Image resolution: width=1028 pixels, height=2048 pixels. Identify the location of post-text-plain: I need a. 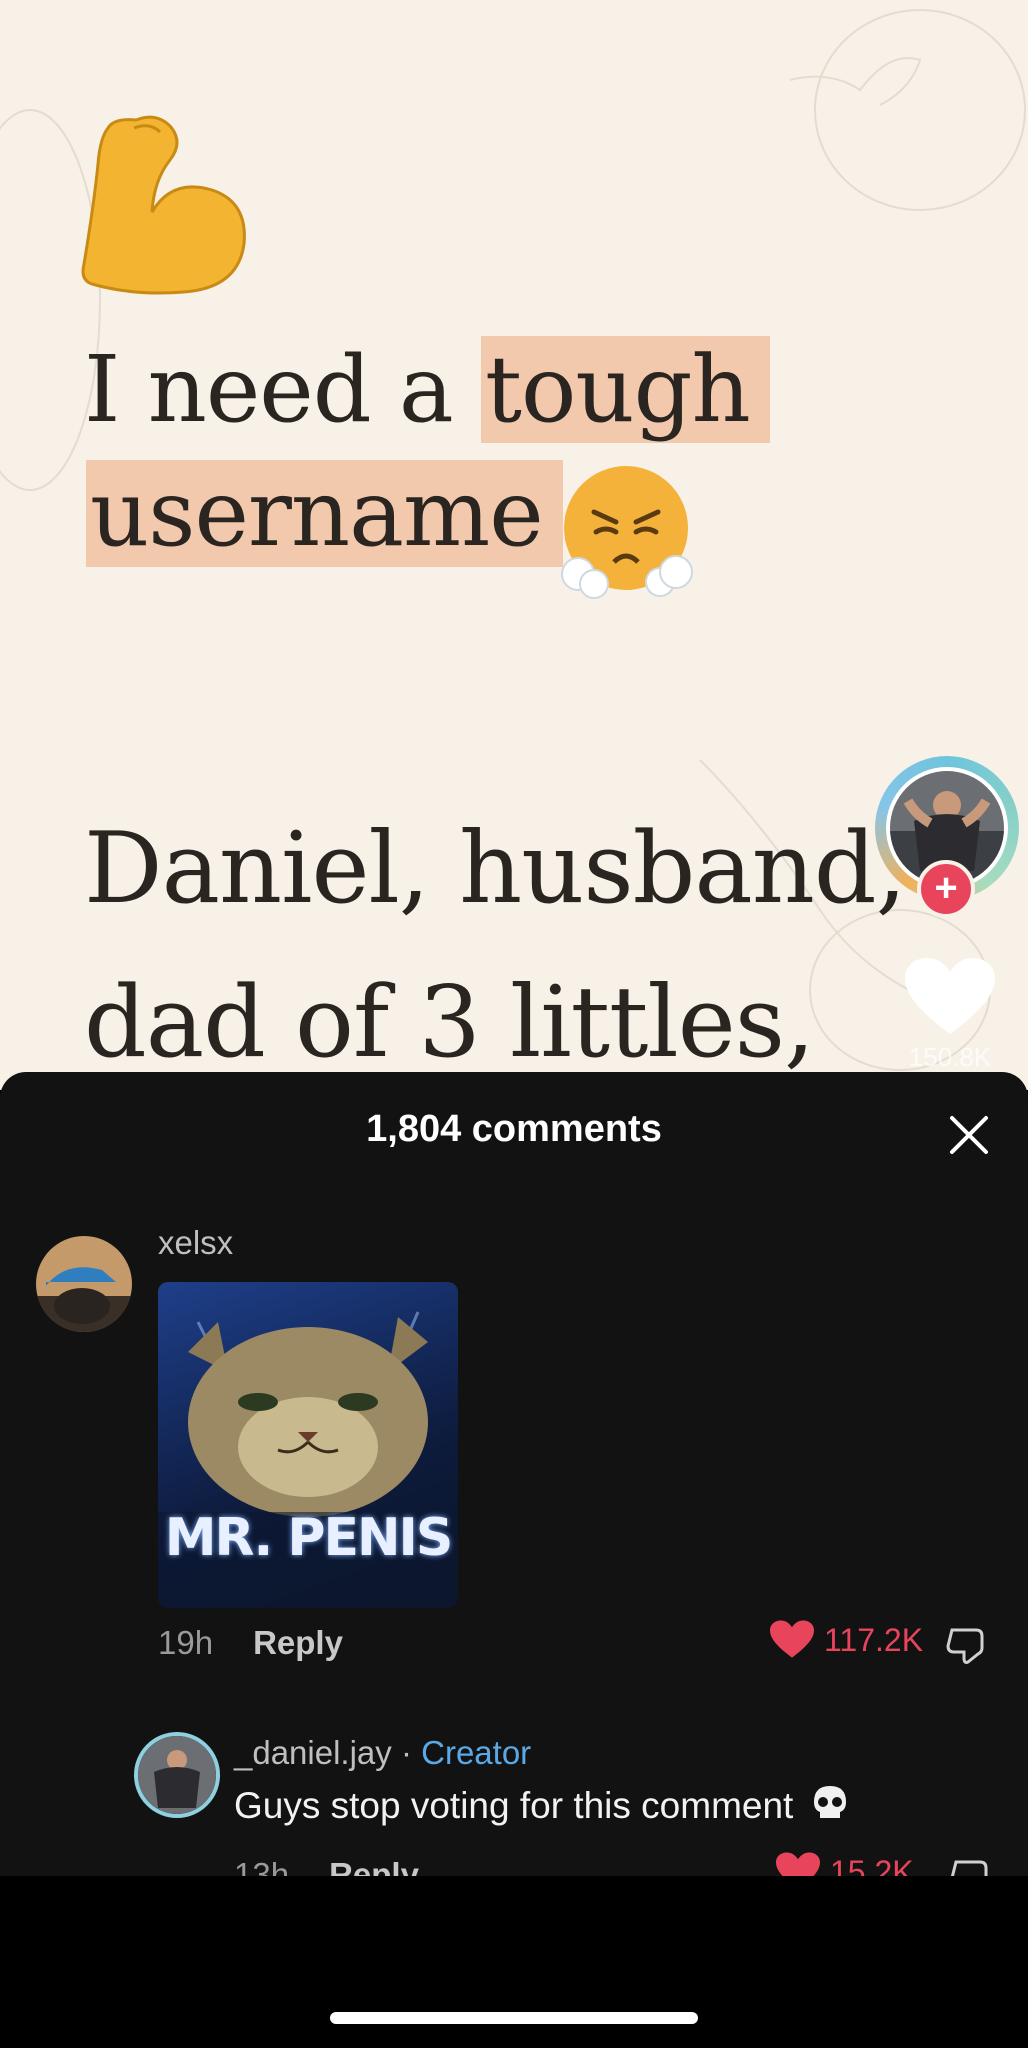
(269, 389).